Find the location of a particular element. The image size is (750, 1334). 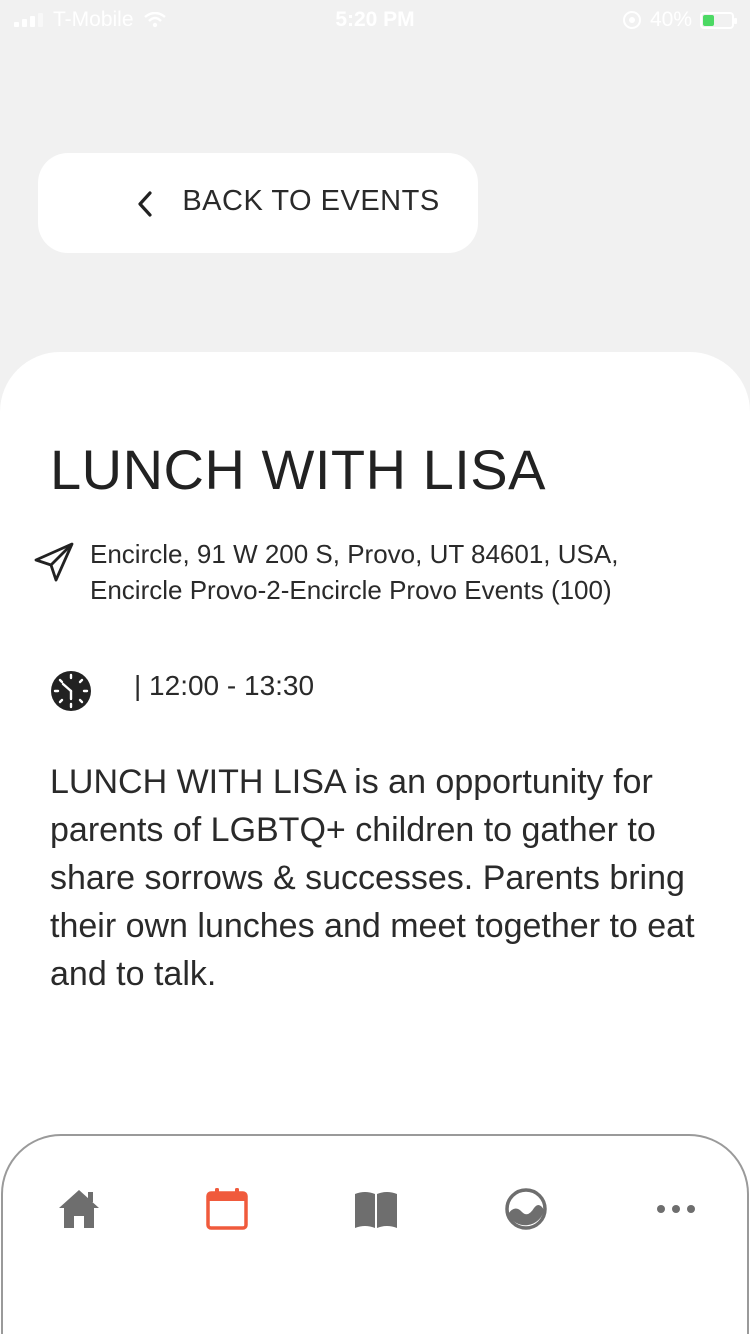

event-time: | 12:00 - 13:30 is located at coordinates (350, 692).